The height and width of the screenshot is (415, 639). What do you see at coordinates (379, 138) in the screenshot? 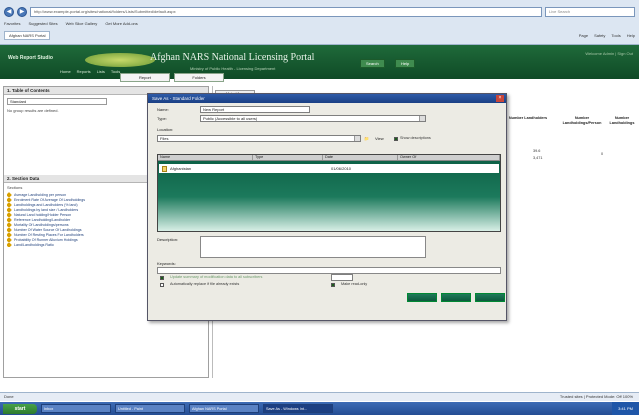
I see `view-label: View` at bounding box center [379, 138].